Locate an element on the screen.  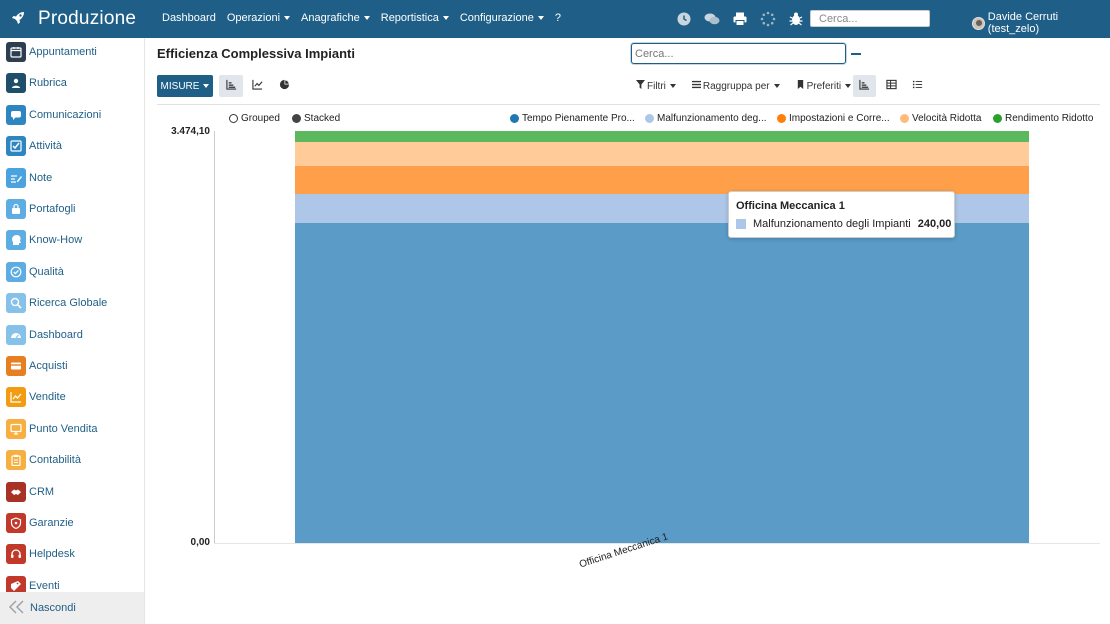
tooltip-swatch is located at coordinates (741, 224).